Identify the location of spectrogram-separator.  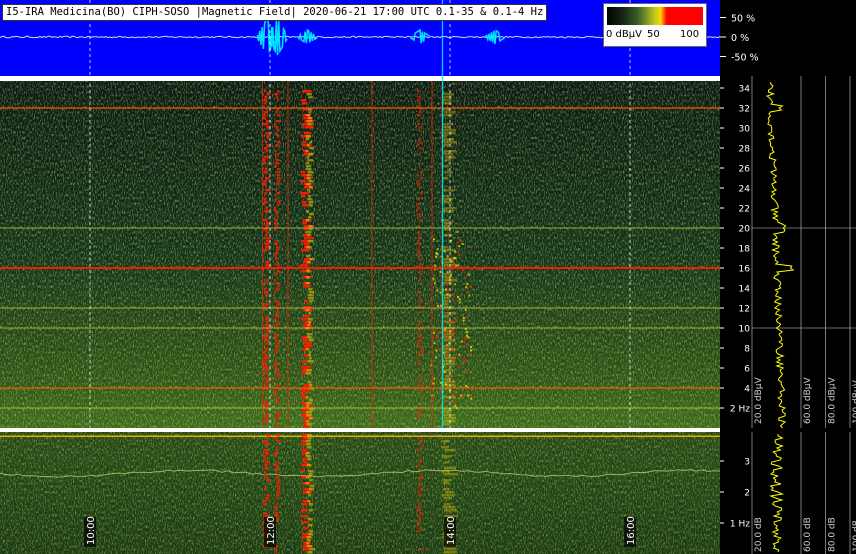
(360, 430).